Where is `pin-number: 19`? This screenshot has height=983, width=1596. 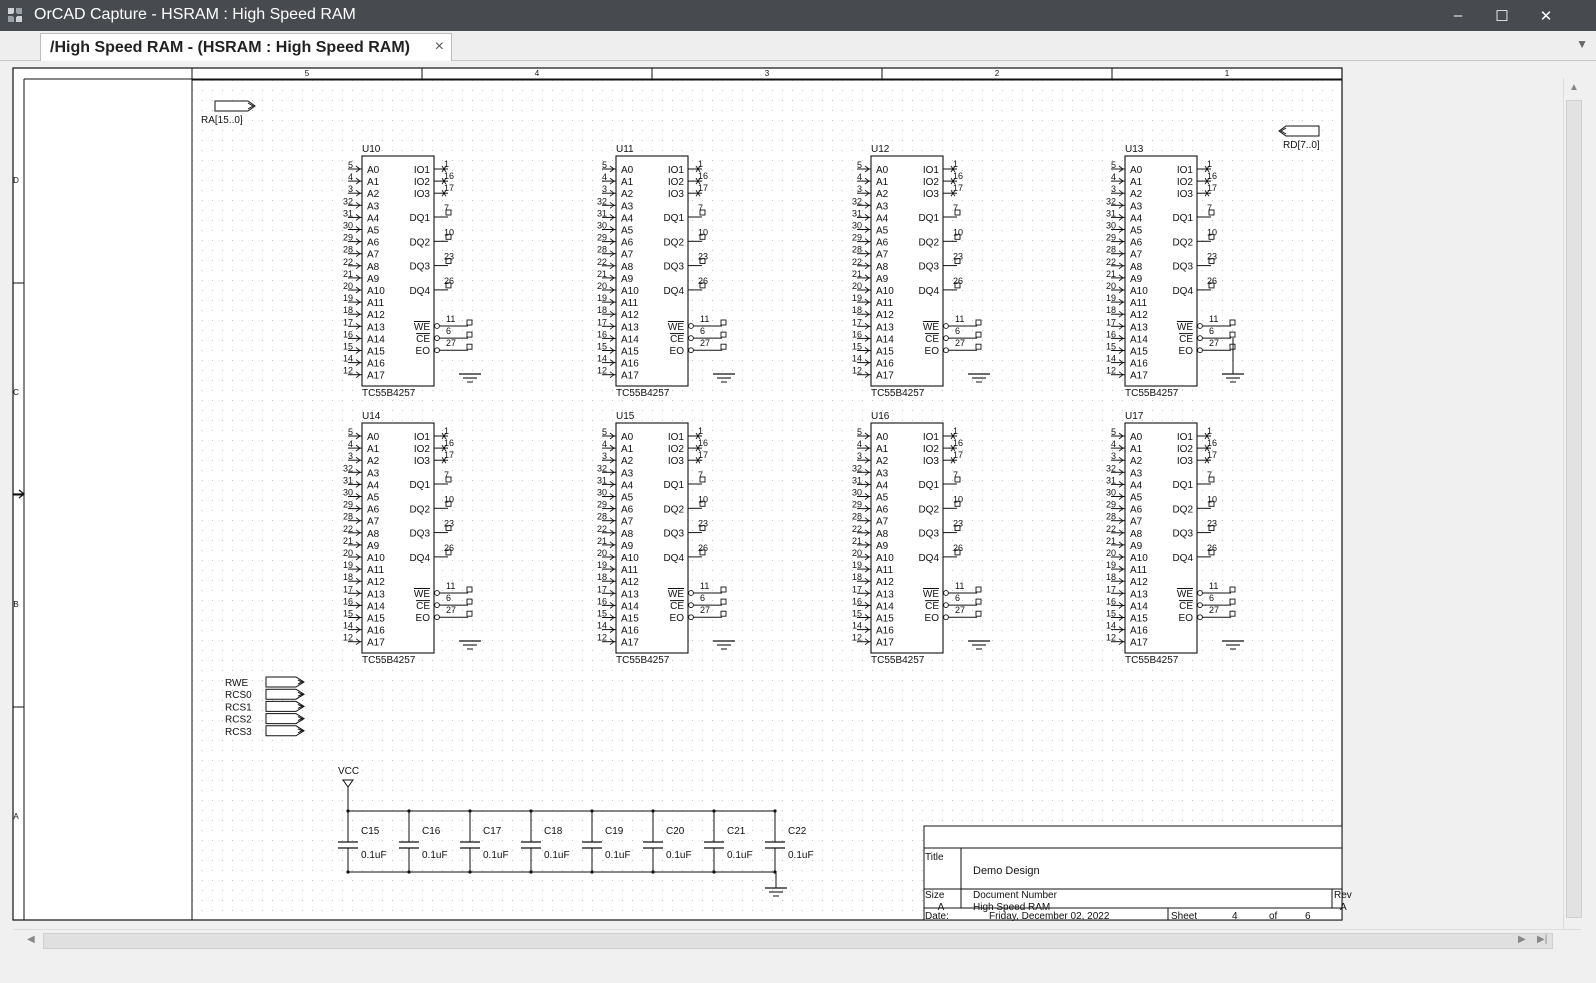 pin-number: 19 is located at coordinates (857, 298).